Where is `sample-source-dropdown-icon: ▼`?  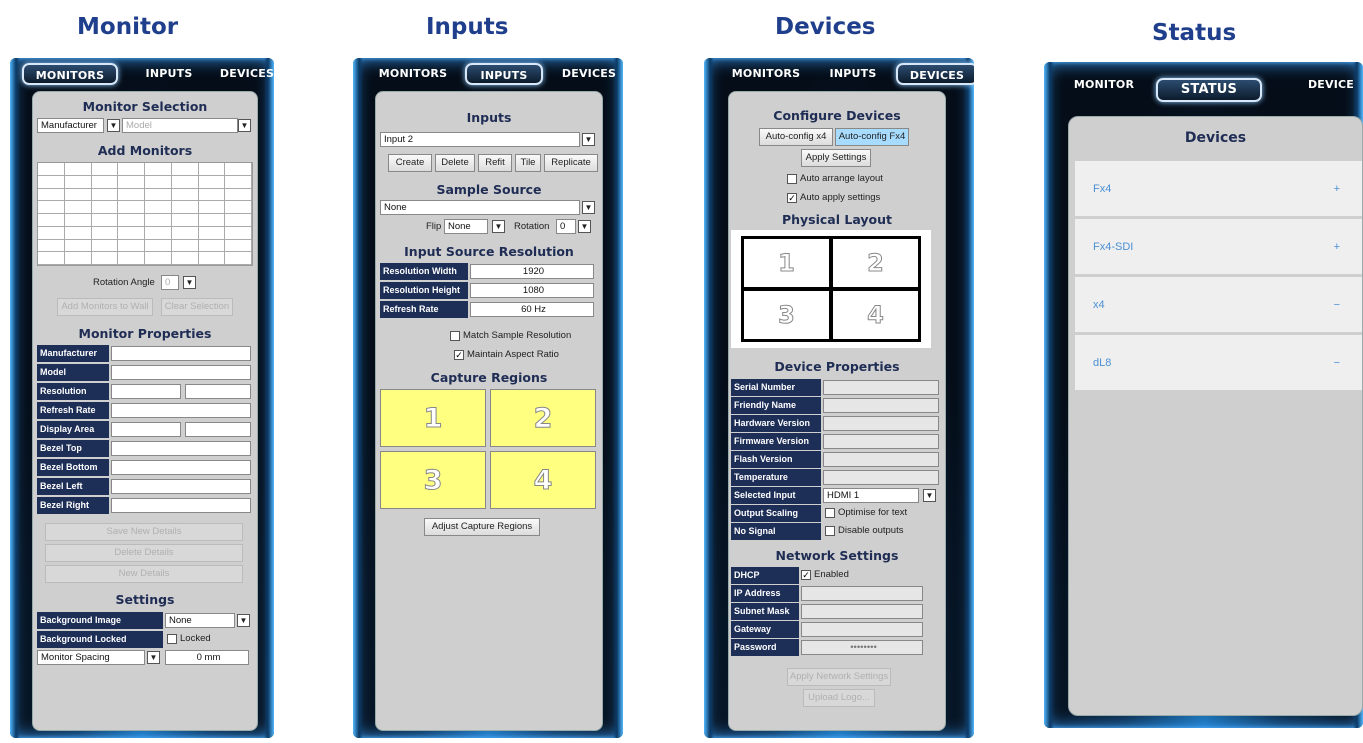
sample-source-dropdown-icon: ▼ is located at coordinates (588, 207).